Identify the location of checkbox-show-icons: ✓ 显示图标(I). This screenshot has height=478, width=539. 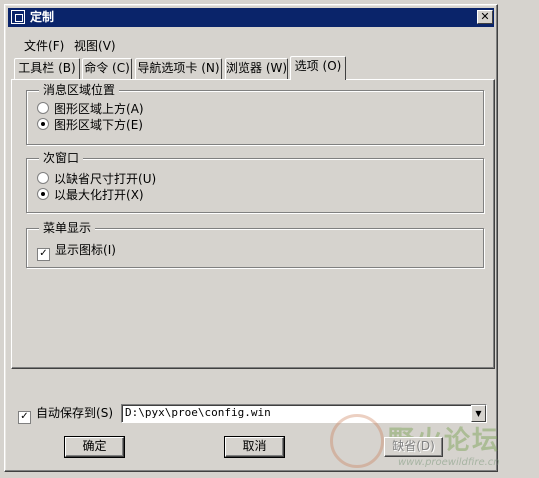
(76, 251).